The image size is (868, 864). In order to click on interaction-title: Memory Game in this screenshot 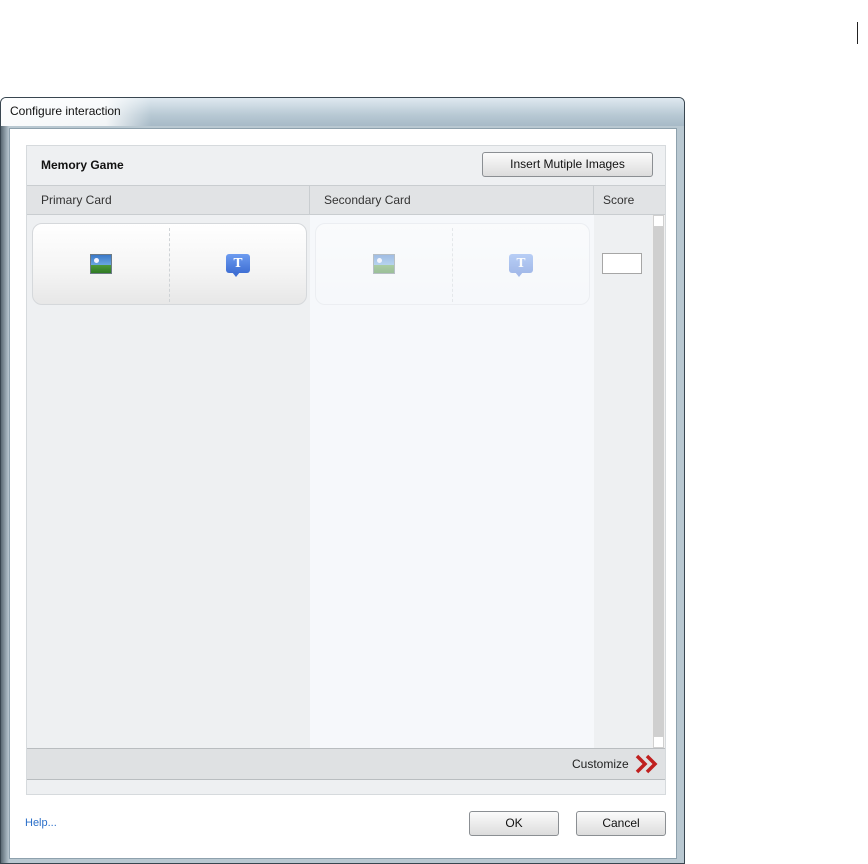, I will do `click(82, 165)`.